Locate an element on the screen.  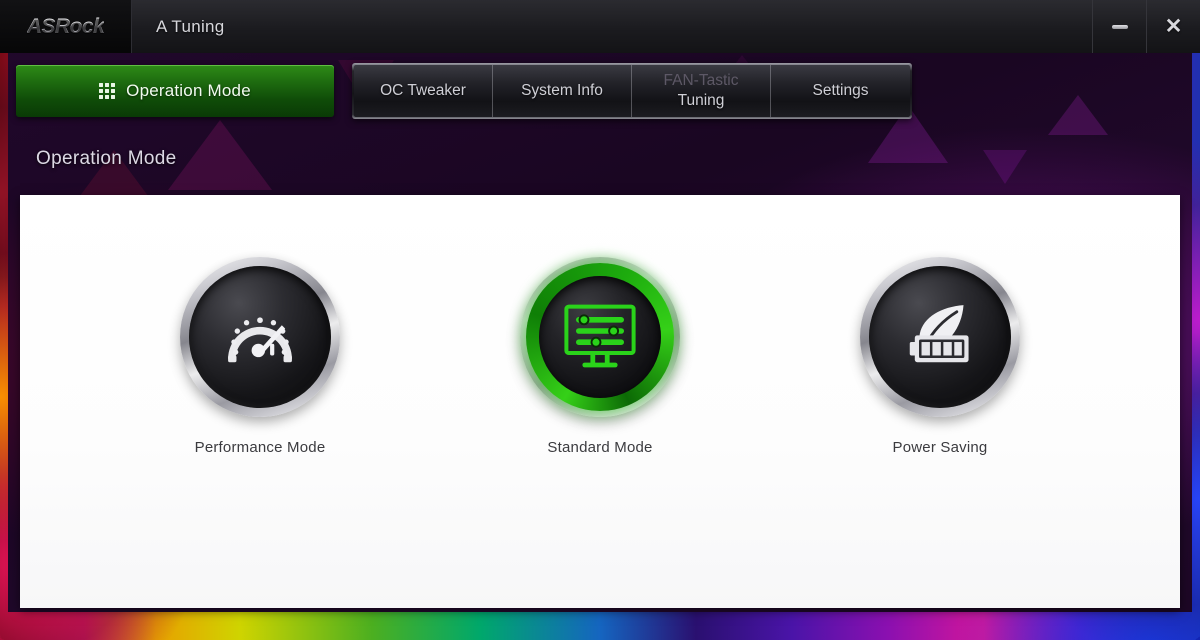
tab-settings-label: Settings is located at coordinates (840, 90).